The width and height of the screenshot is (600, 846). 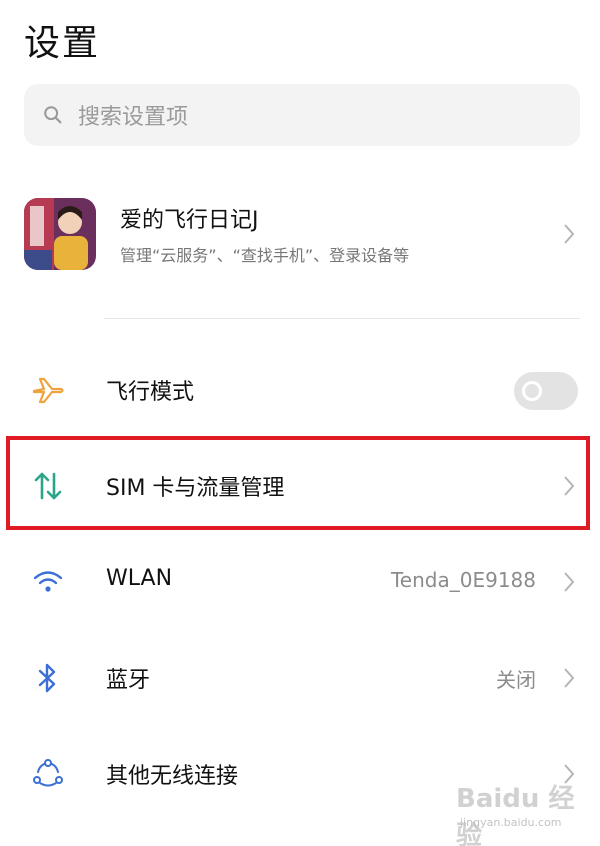 I want to click on wifi-icon, so click(x=48, y=581).